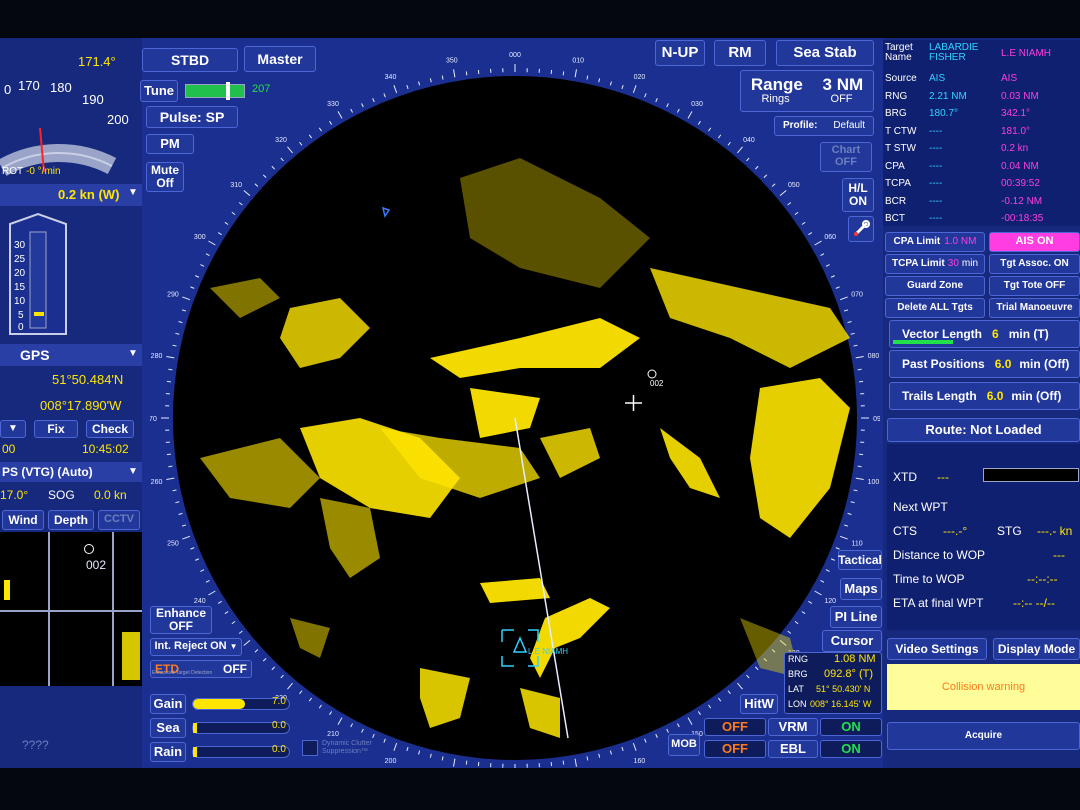 The height and width of the screenshot is (810, 1080). Describe the element at coordinates (548, 651) in the screenshot. I see `own-ship-label: L.E NIAMH` at that location.